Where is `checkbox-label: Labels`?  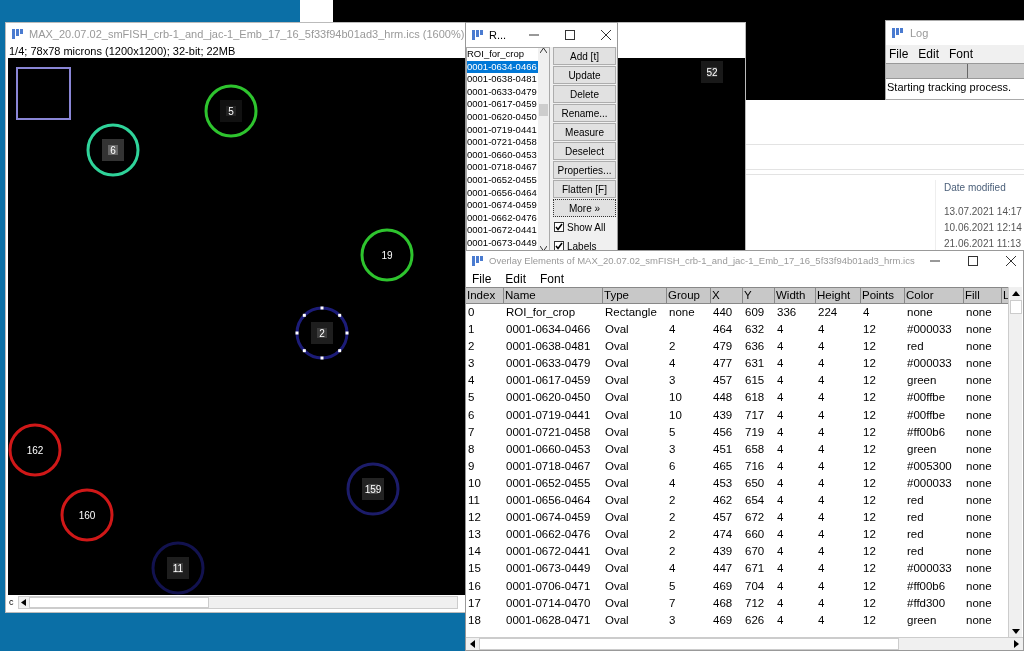
checkbox-label: Labels is located at coordinates (582, 246).